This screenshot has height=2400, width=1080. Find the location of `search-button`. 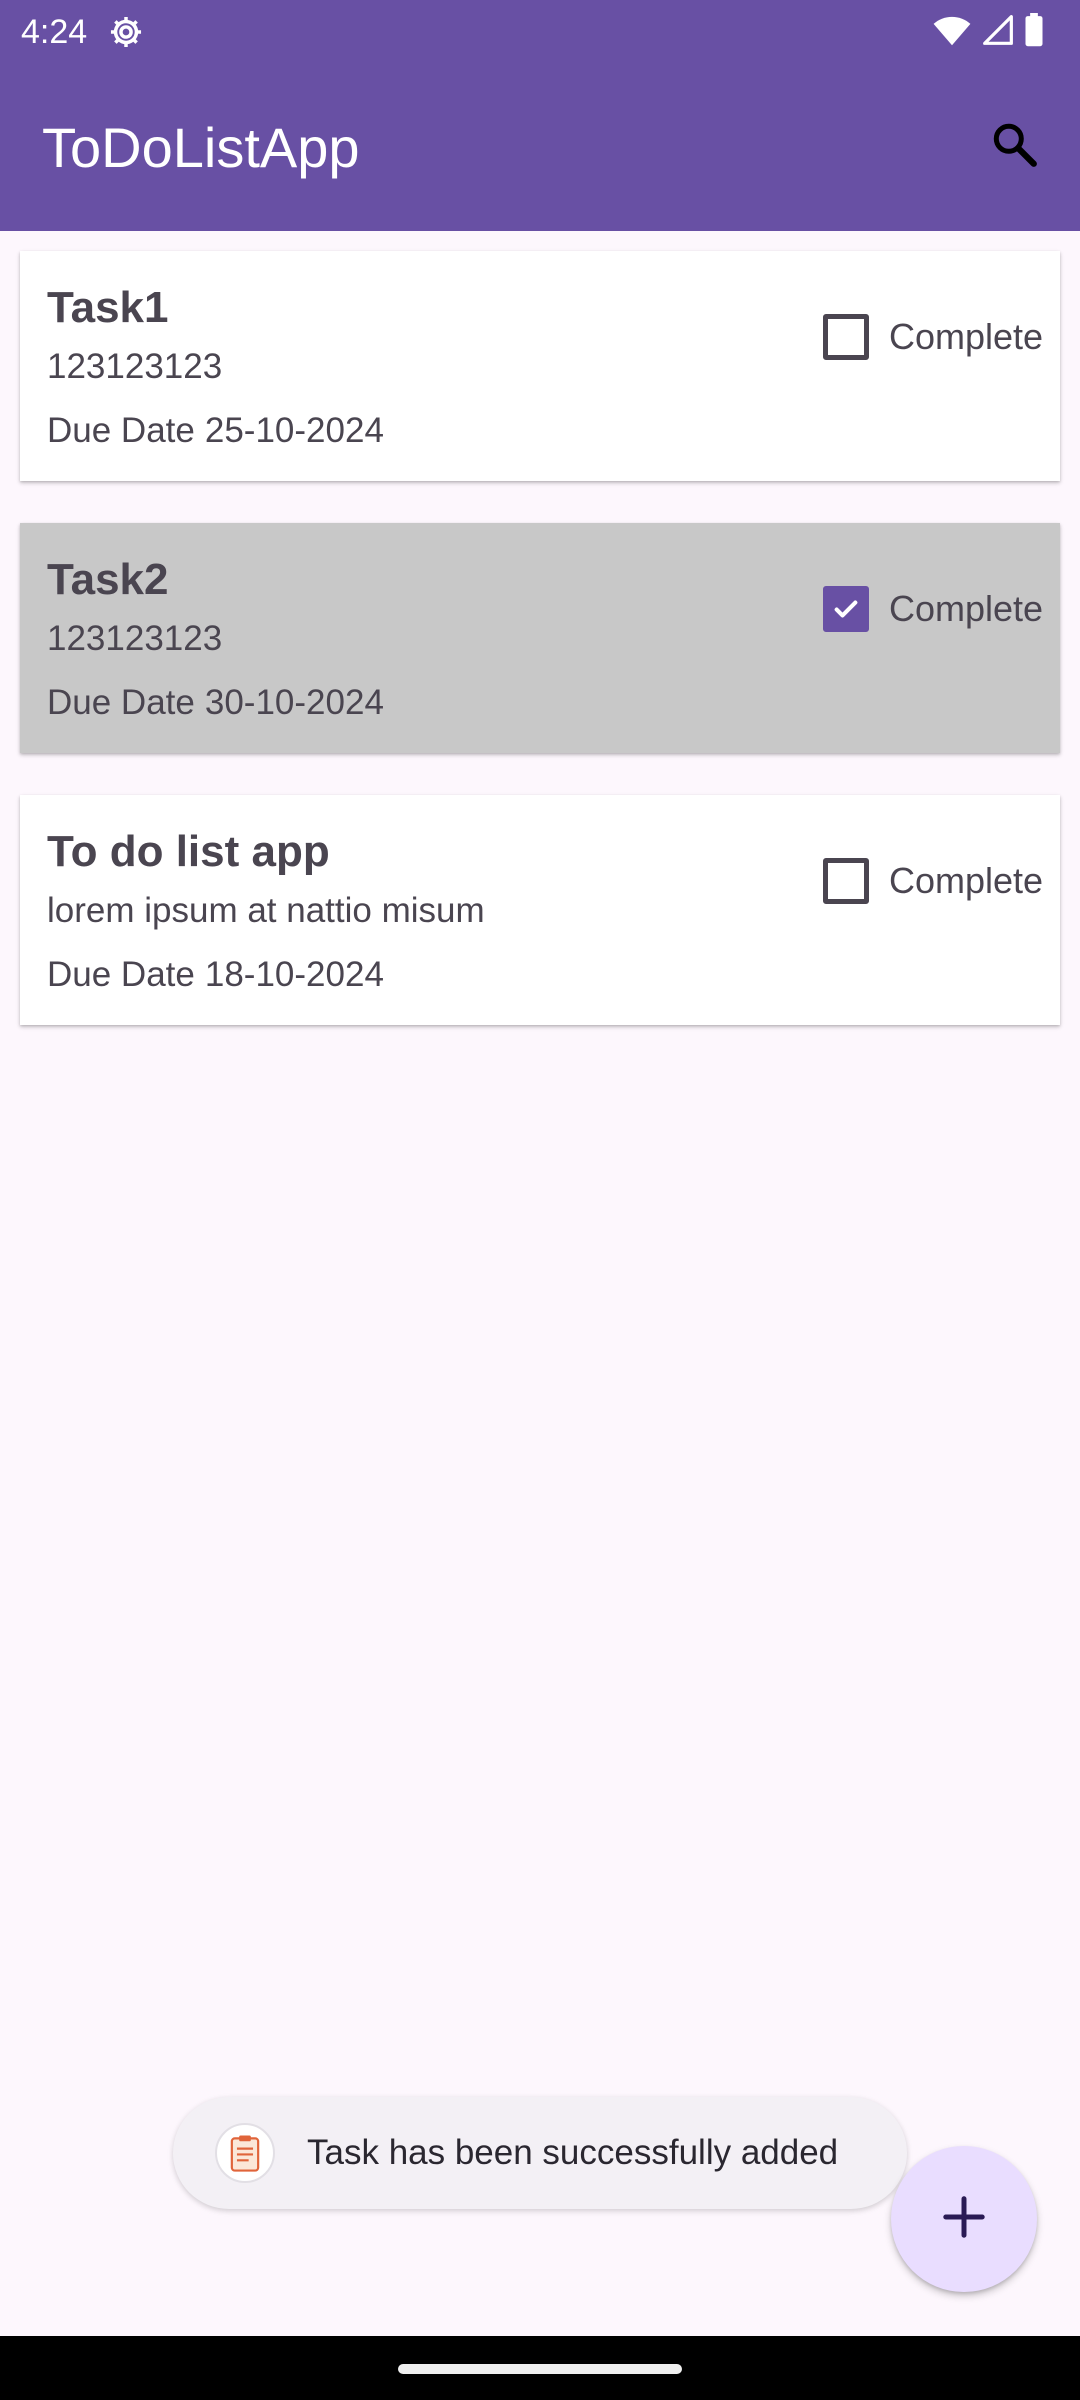

search-button is located at coordinates (1014, 146).